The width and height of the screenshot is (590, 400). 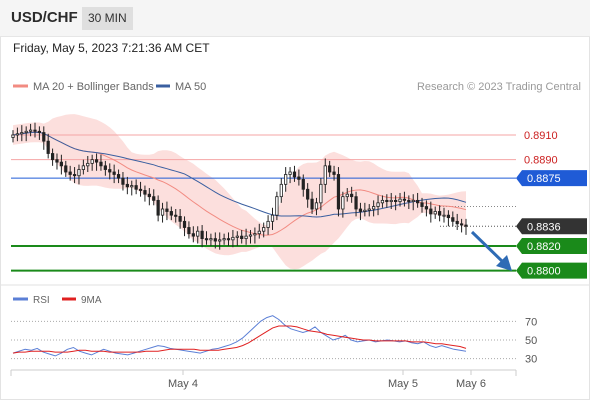 What do you see at coordinates (499, 87) in the screenshot?
I see `credit-label: Research © 2023 Trading Central` at bounding box center [499, 87].